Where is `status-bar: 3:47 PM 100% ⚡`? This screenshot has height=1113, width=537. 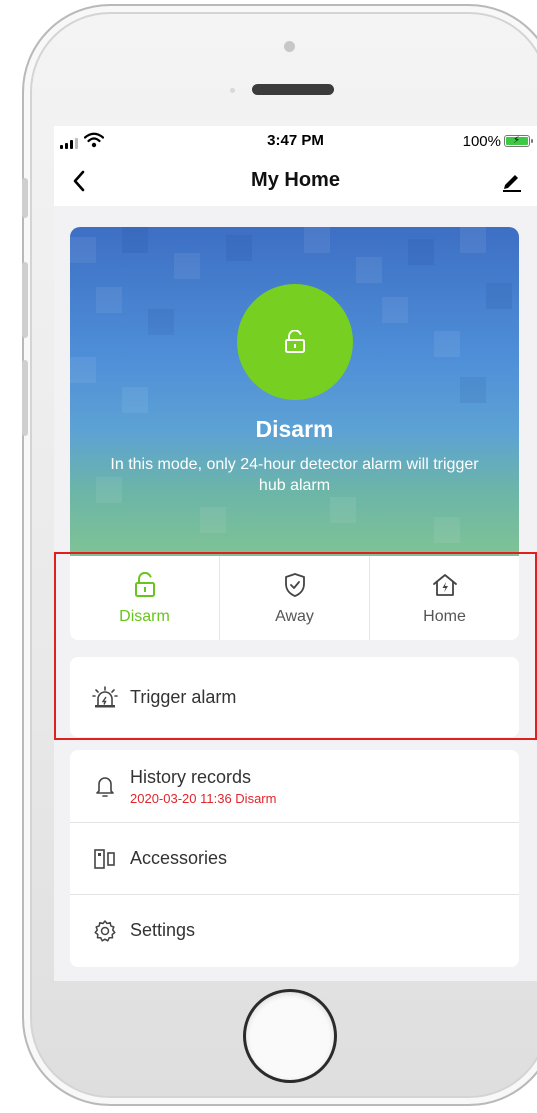 status-bar: 3:47 PM 100% ⚡ is located at coordinates (295, 141).